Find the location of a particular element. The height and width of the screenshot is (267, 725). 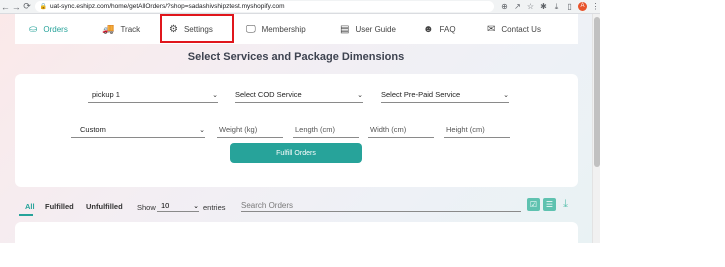

tab-all: All is located at coordinates (30, 206).